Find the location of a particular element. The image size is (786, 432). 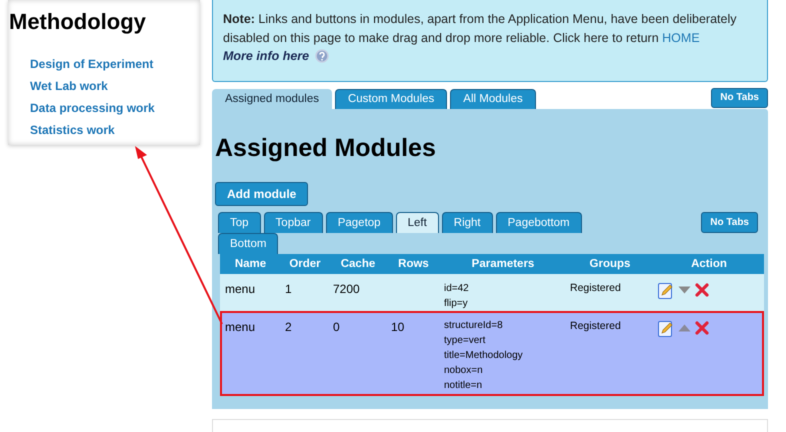

note-text: Note: Links and buttons in modules, apart from the Application Menu, have been deliberately disabled on this page to make drag and drop more reliable. Click here to return HOME is located at coordinates (480, 29).